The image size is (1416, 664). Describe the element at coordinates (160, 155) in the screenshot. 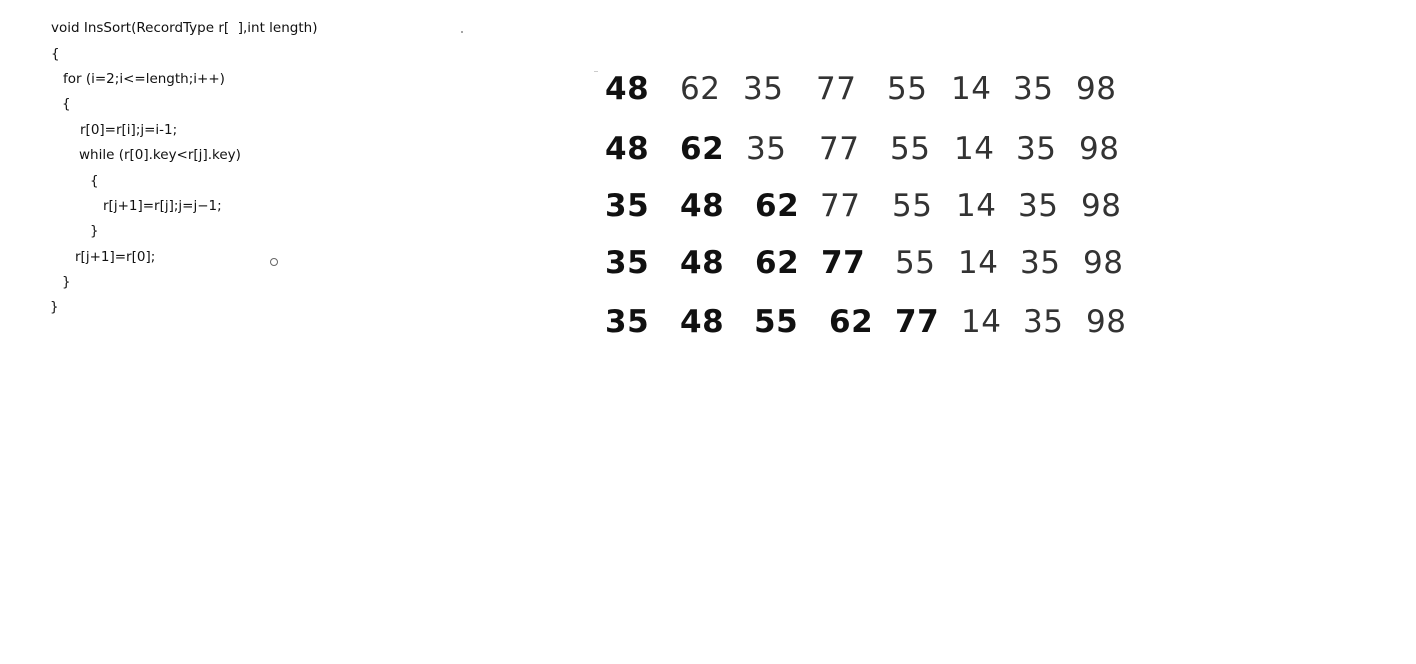

I see `code-line: while (r[0].key<r[j].key)` at that location.